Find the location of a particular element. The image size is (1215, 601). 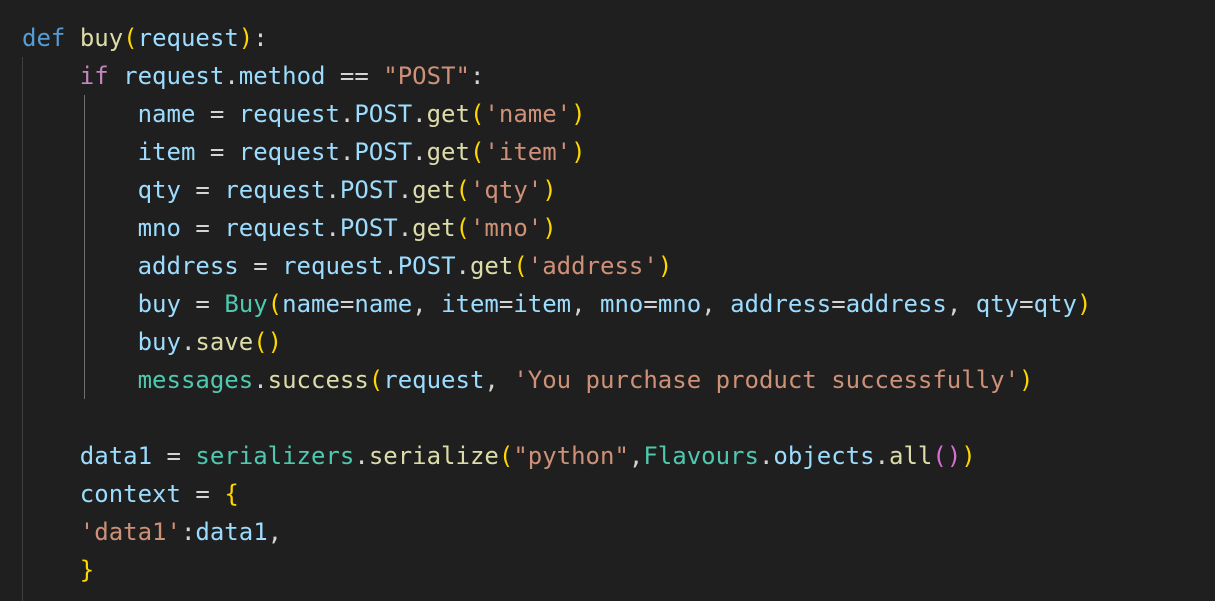

code-line: name = request.POST.get('name') is located at coordinates (304, 114).